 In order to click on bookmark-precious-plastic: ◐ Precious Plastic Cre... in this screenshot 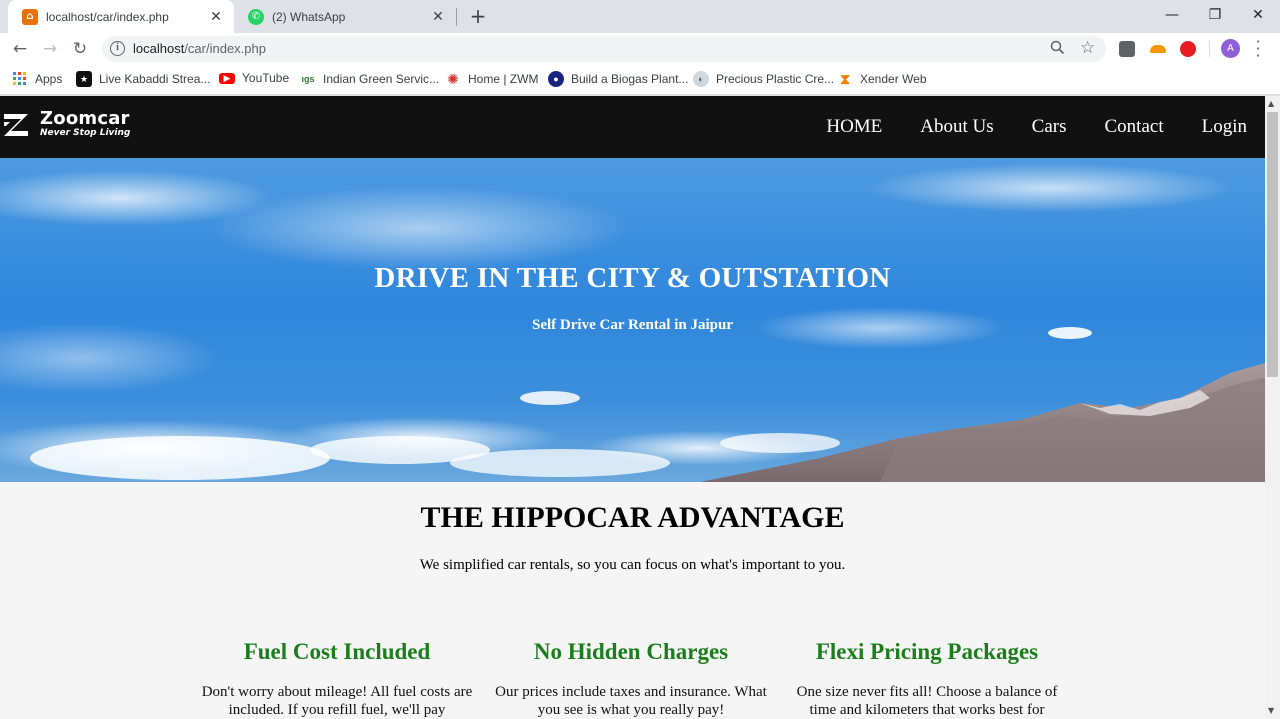, I will do `click(763, 79)`.